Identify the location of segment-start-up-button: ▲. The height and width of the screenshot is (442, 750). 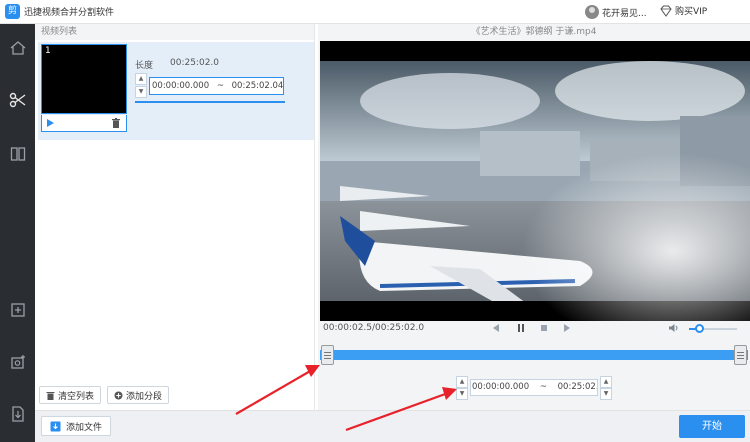
(462, 382).